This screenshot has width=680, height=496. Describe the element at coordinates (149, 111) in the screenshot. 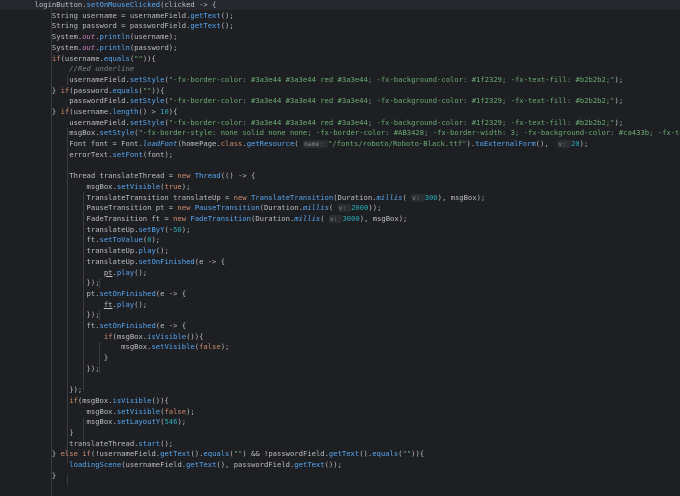

I see `code-token: () >` at that location.